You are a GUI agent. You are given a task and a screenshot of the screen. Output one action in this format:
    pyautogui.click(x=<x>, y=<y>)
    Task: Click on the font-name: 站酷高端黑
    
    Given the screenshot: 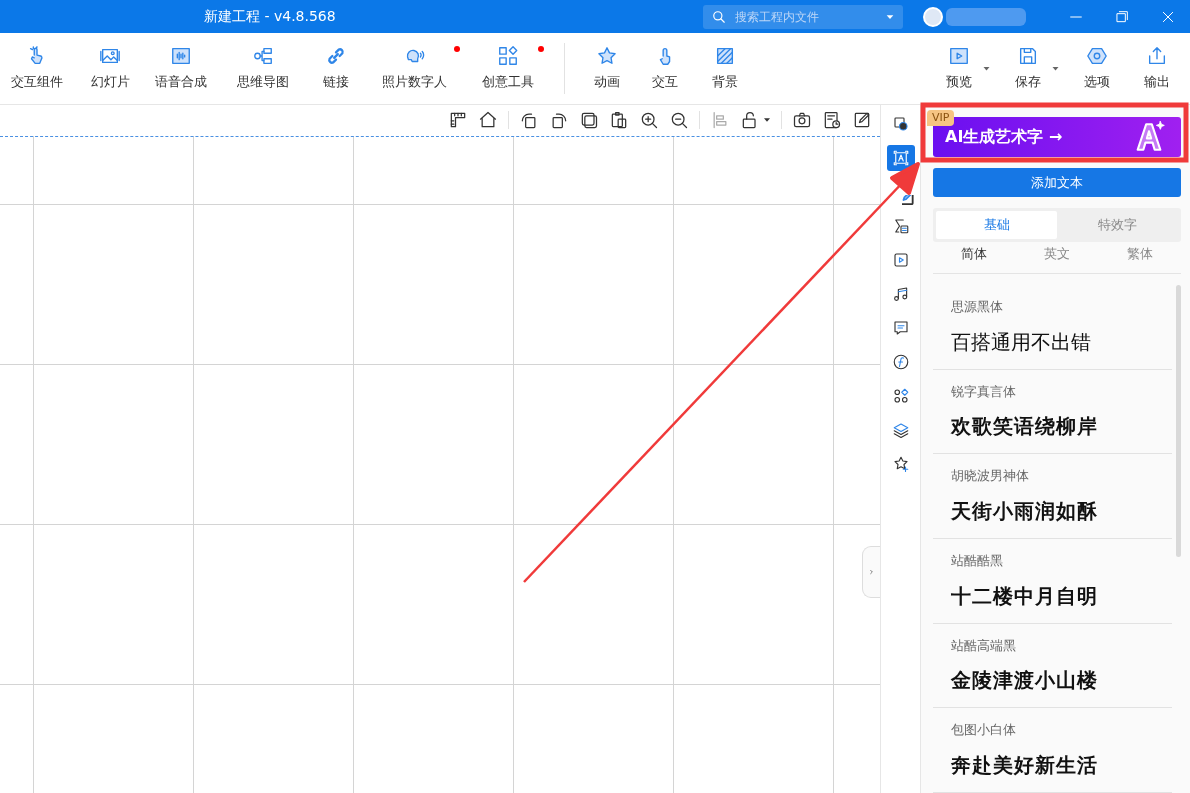 What is the action you would take?
    pyautogui.click(x=984, y=645)
    